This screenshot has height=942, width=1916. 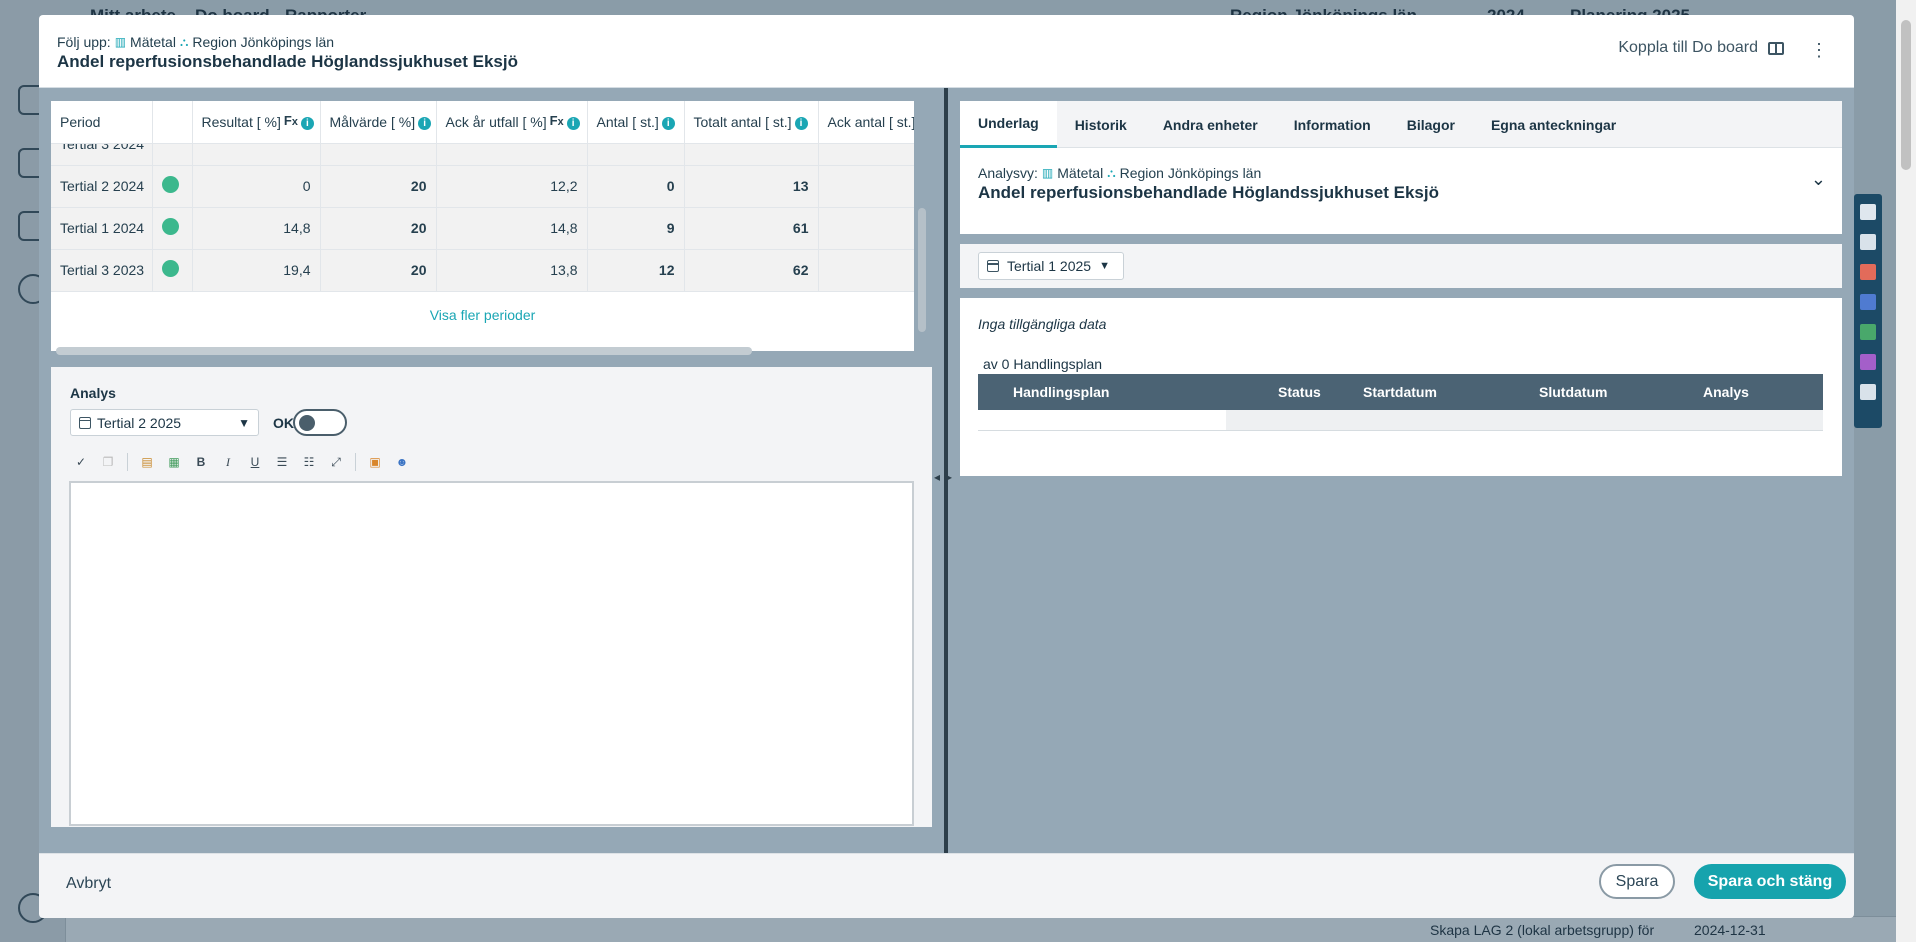 I want to click on col-malvarde-label: Målvärde [ %], so click(x=372, y=121).